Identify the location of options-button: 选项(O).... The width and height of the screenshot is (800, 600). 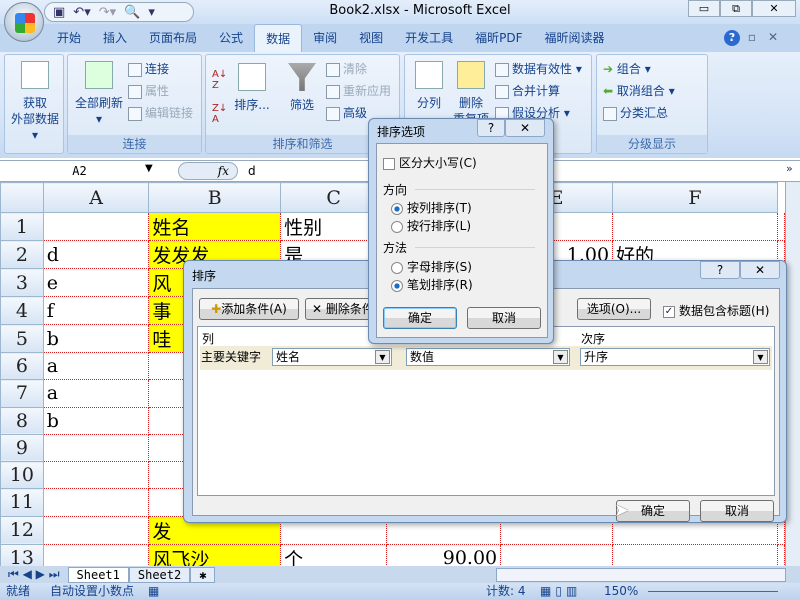
(614, 309).